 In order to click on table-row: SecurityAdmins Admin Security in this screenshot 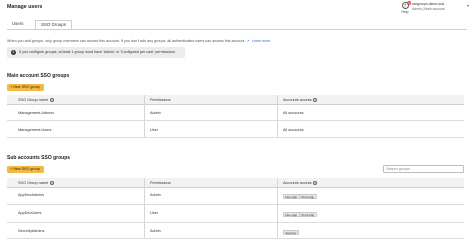, I will do `click(235, 231)`.